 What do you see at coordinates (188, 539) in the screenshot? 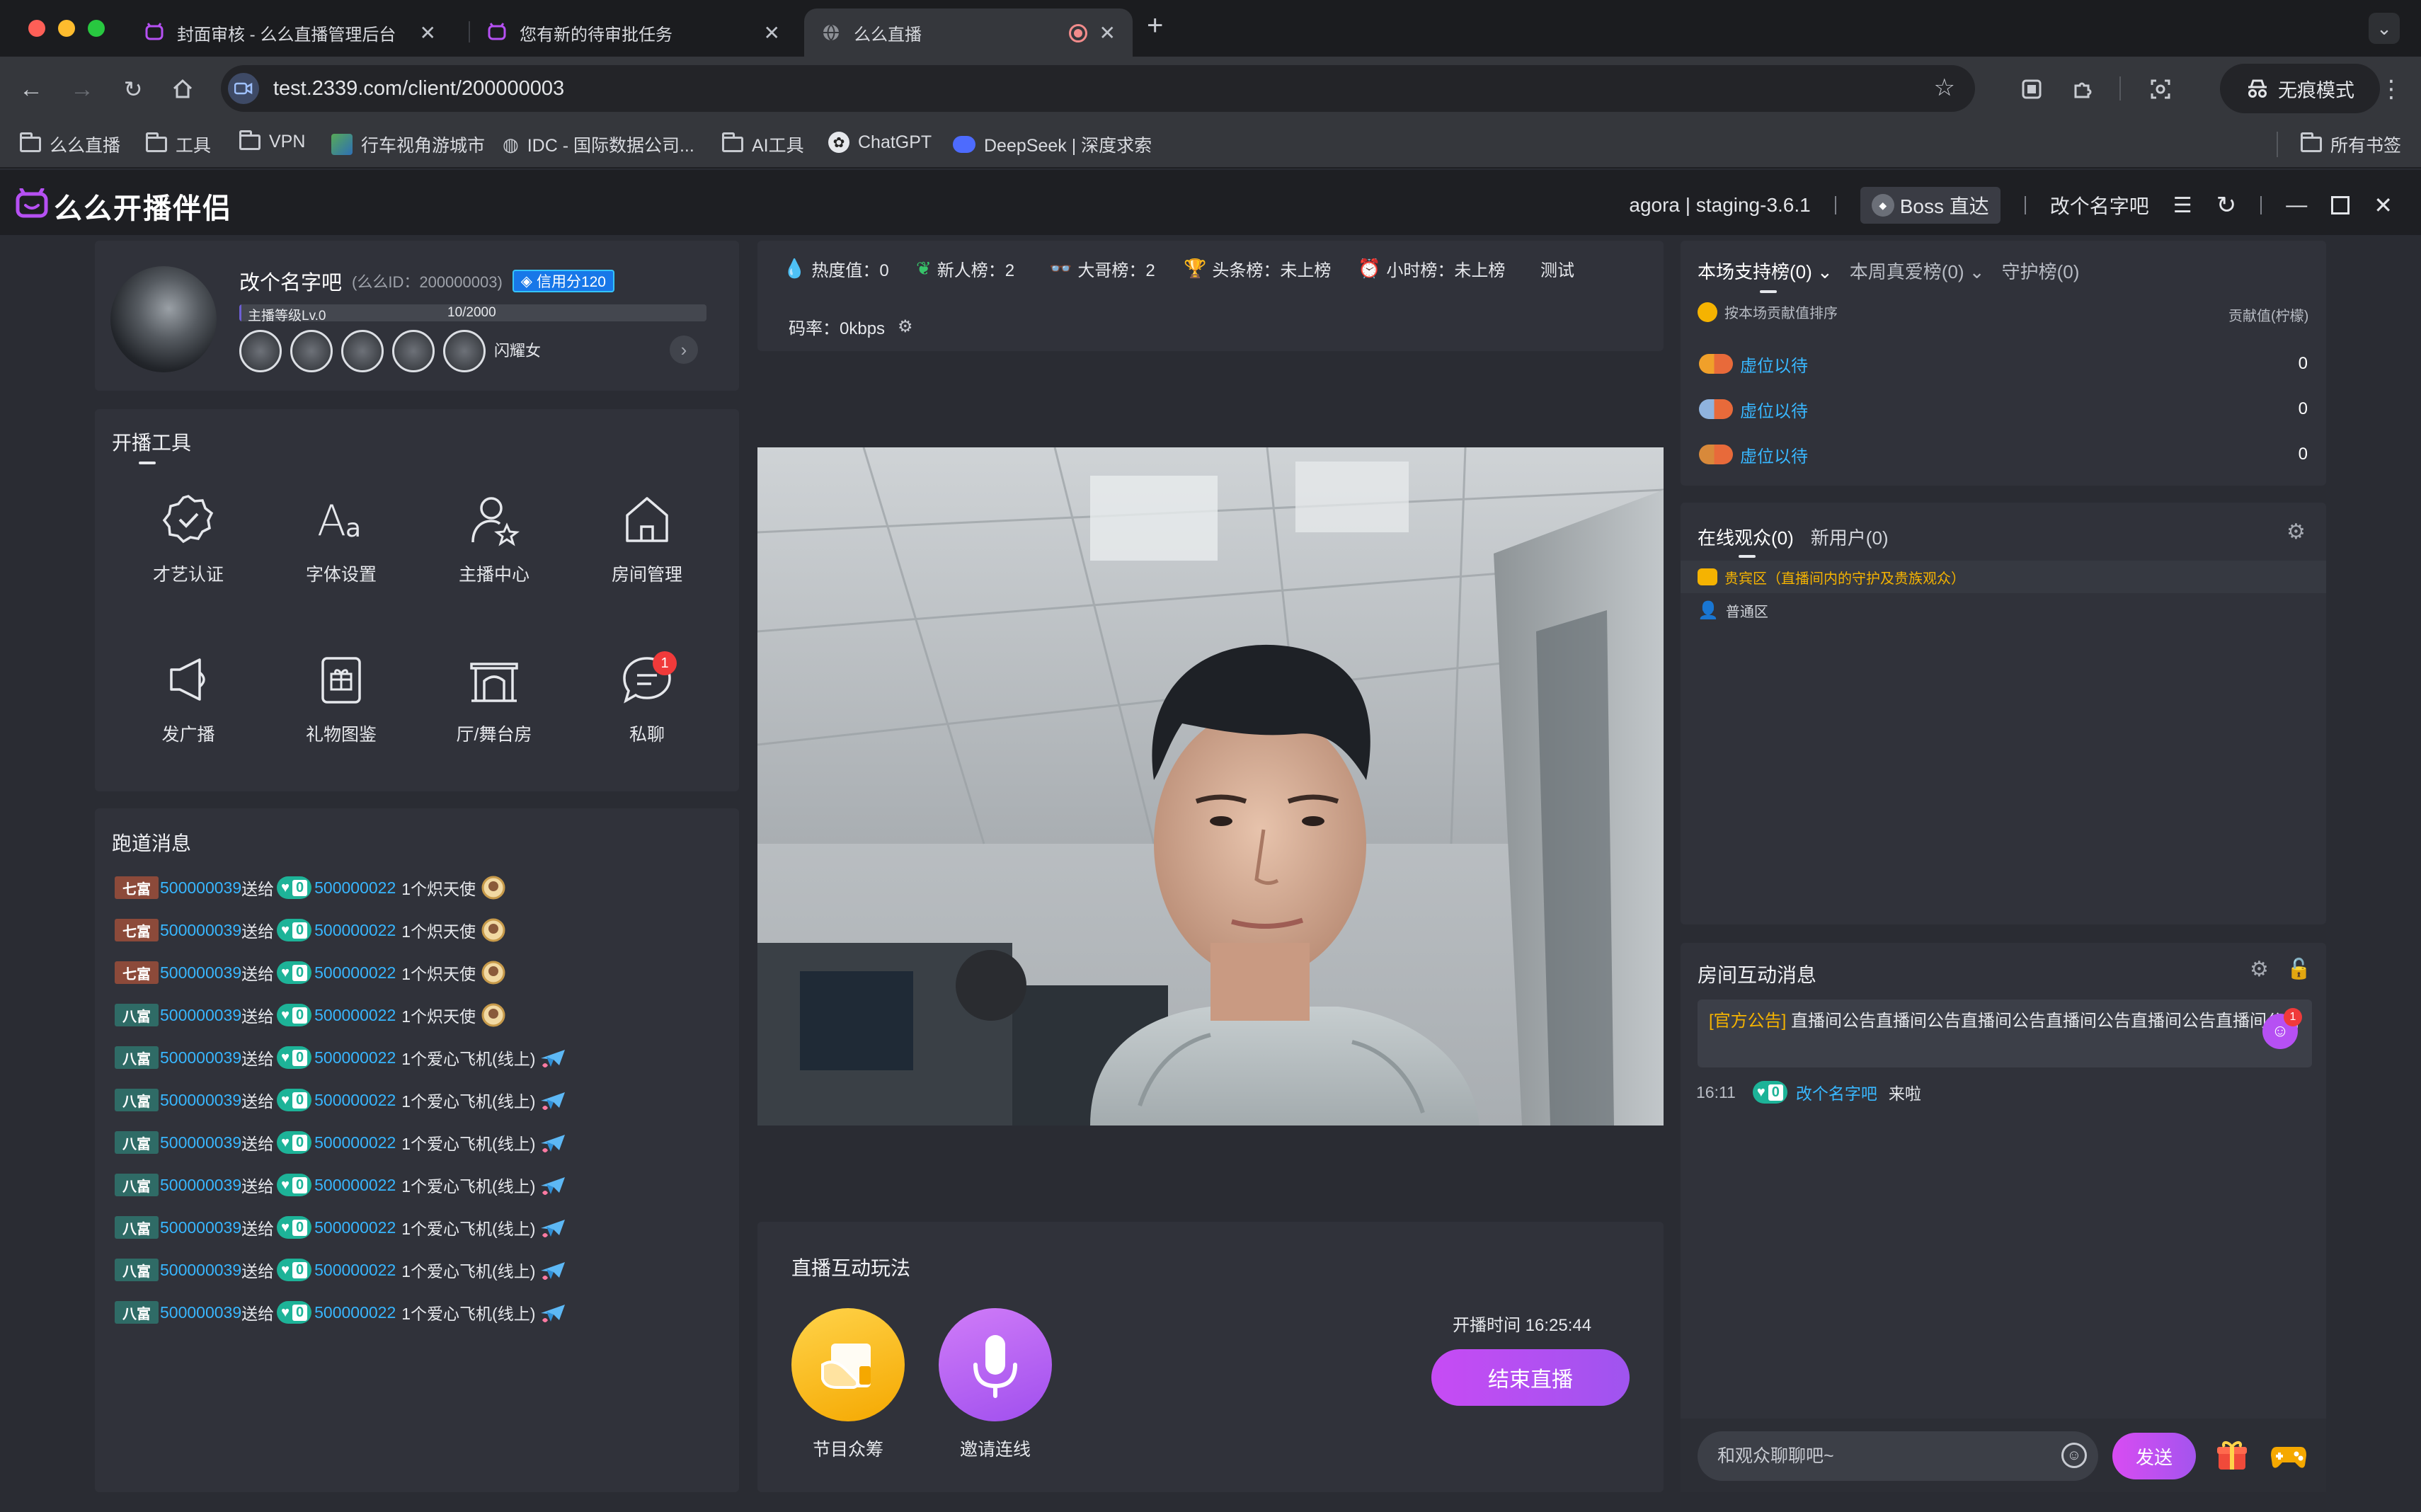
I see `tool-talent-certify: 才艺认证` at bounding box center [188, 539].